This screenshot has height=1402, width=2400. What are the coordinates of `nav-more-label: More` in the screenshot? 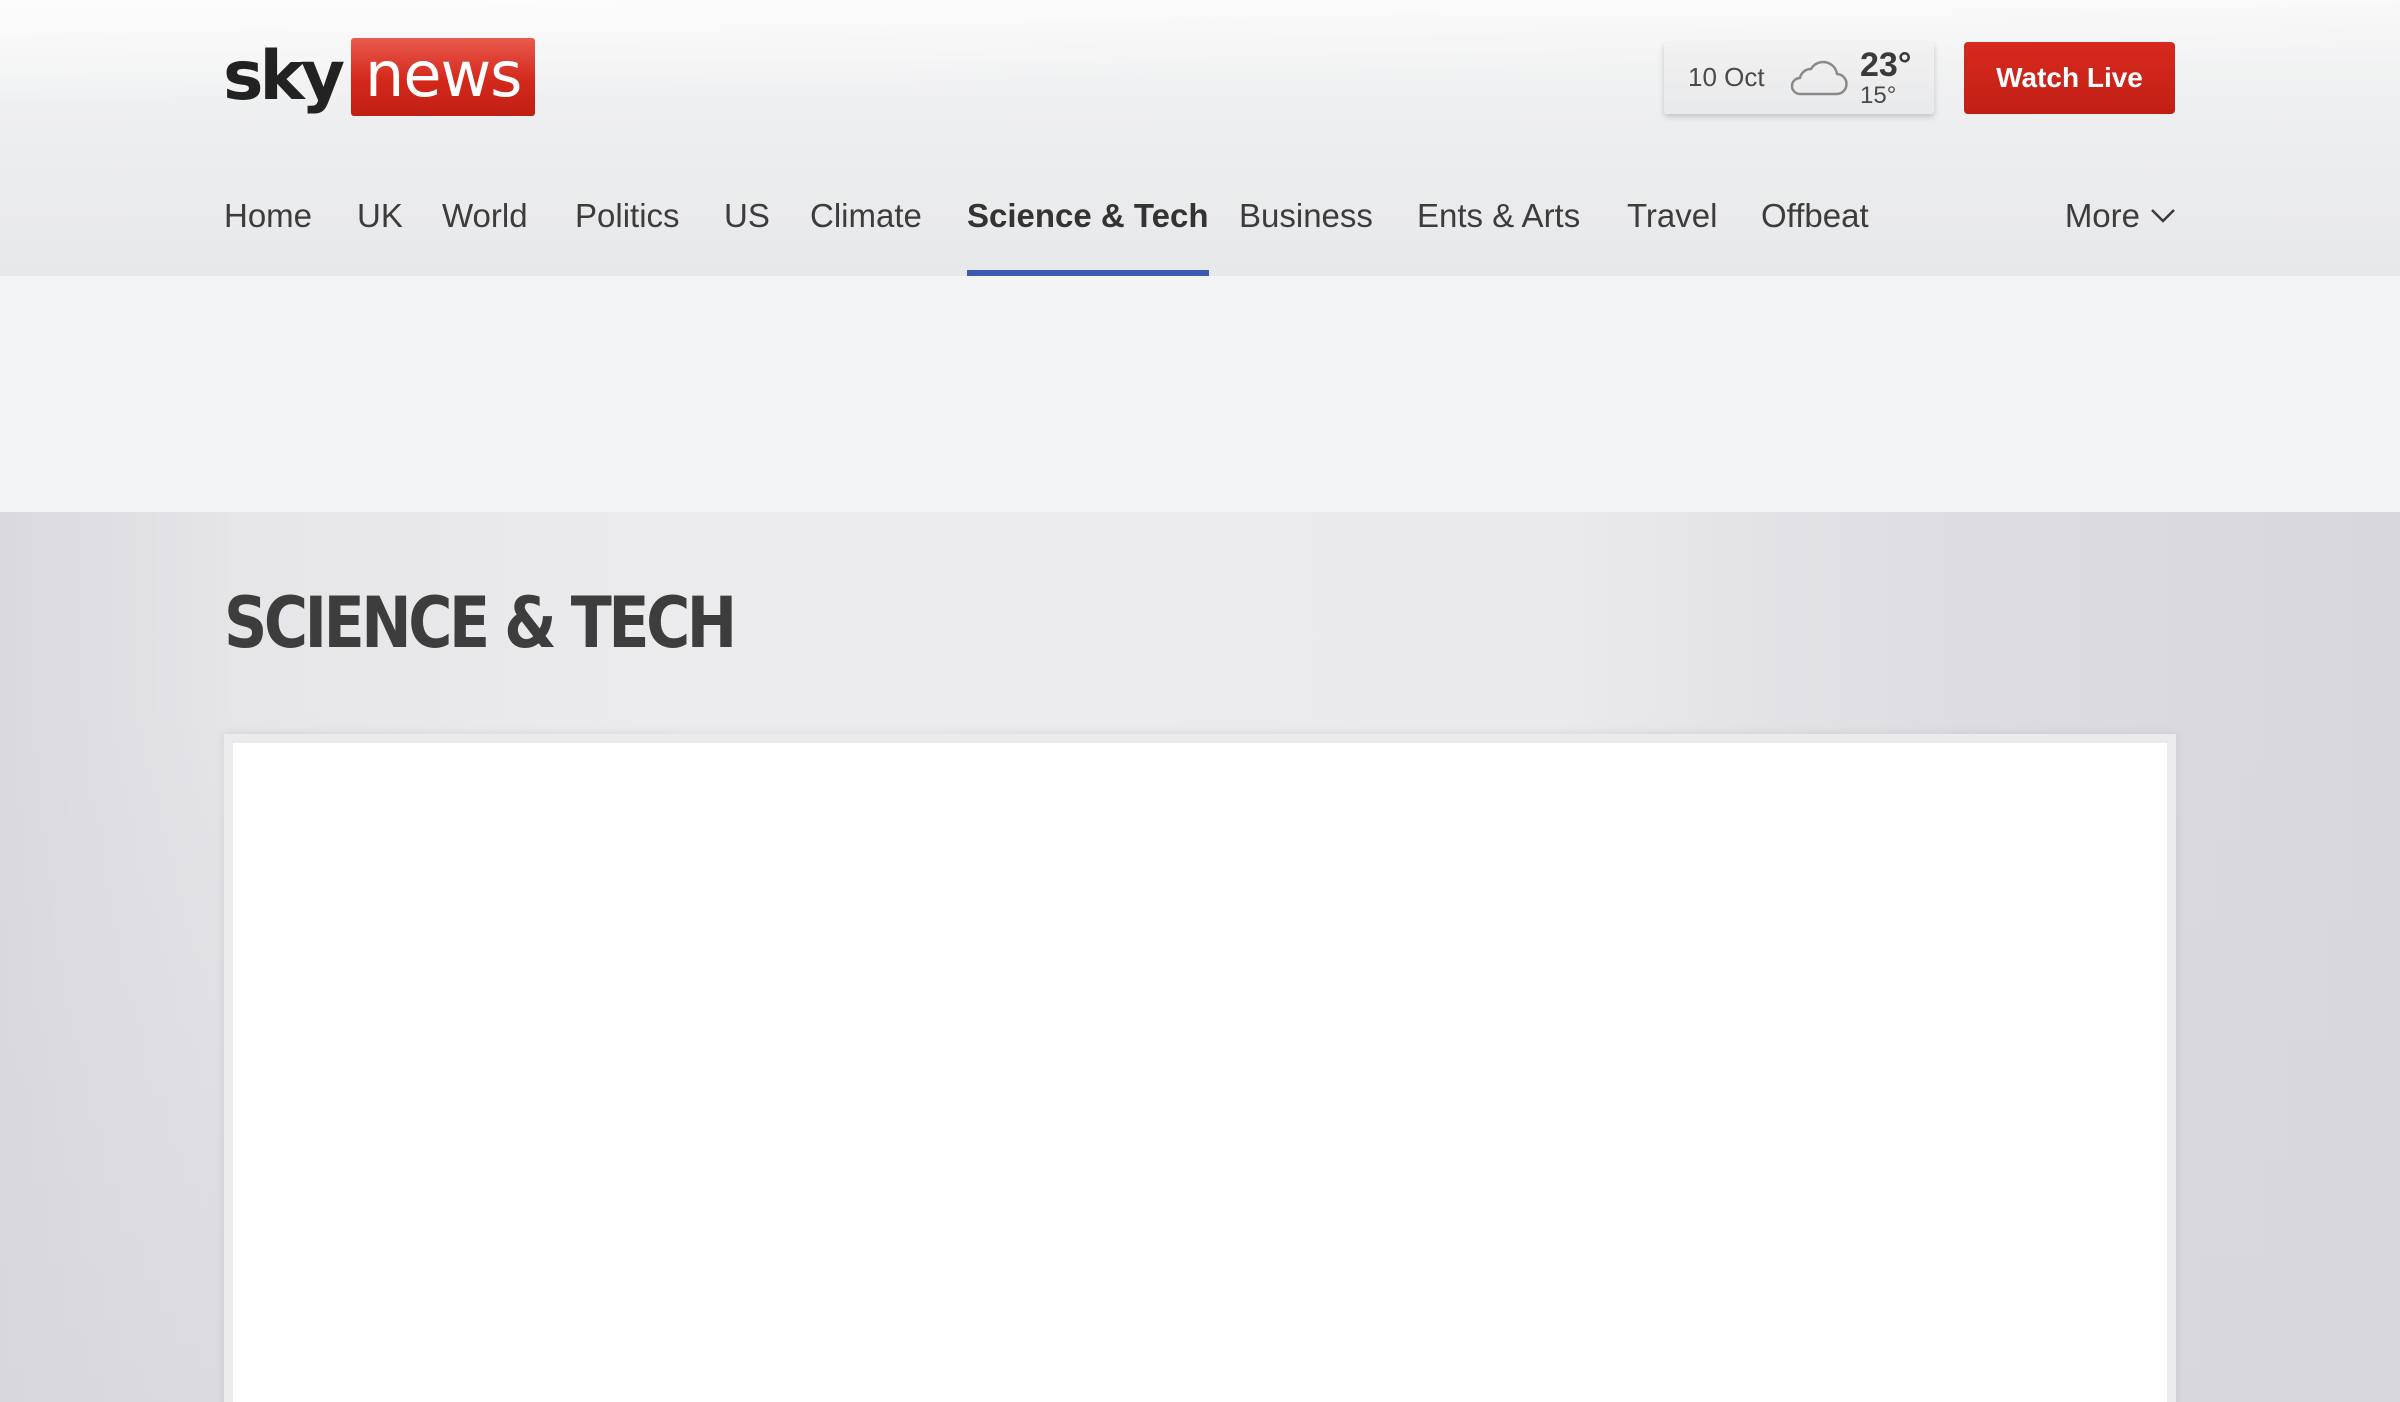 It's located at (2102, 215).